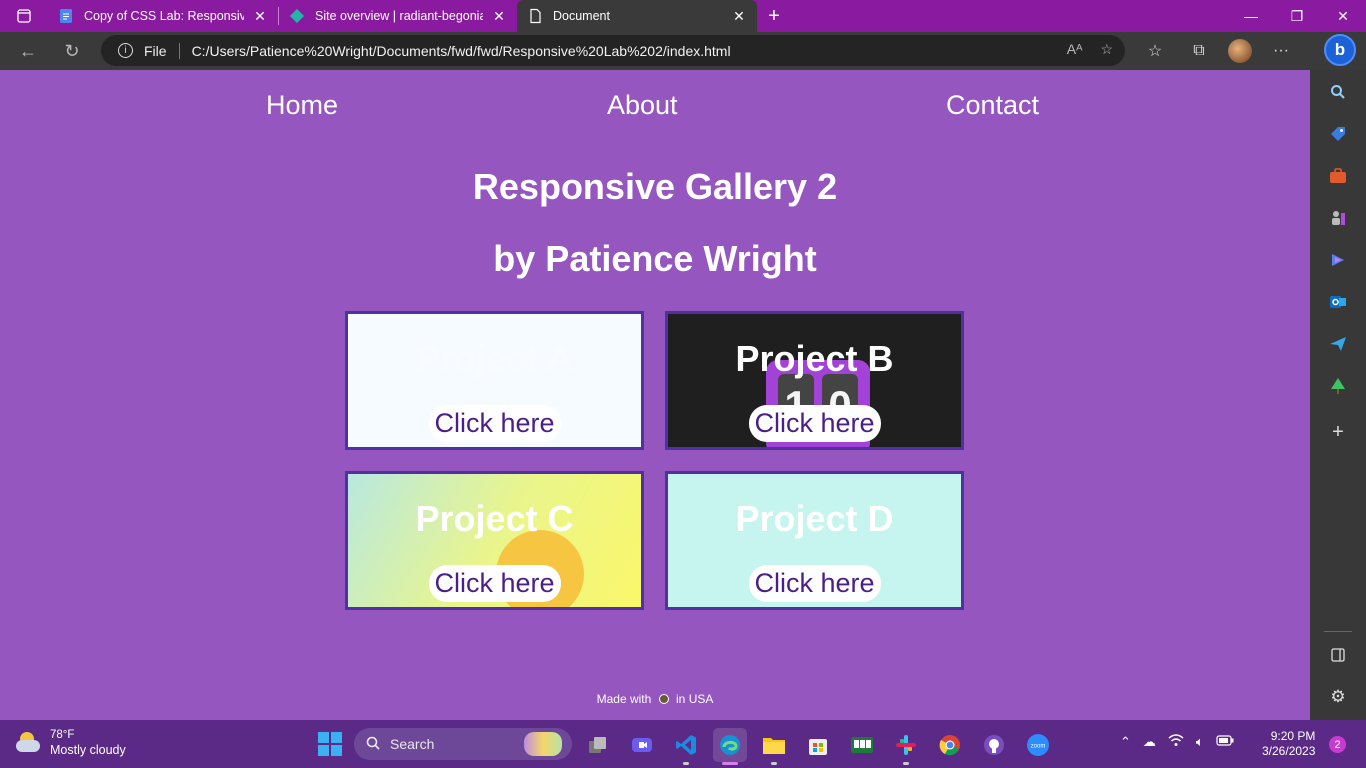 The image size is (1366, 768). Describe the element at coordinates (992, 105) in the screenshot. I see `nav-link-contact: Contact` at that location.